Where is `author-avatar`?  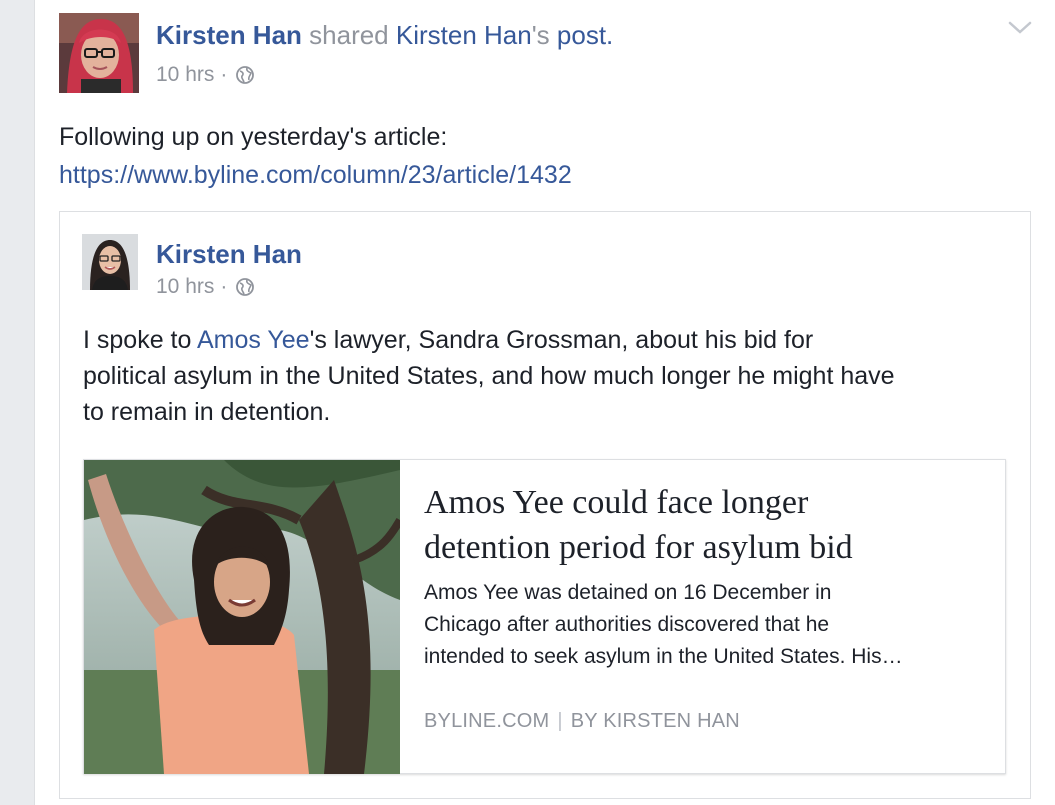 author-avatar is located at coordinates (99, 53).